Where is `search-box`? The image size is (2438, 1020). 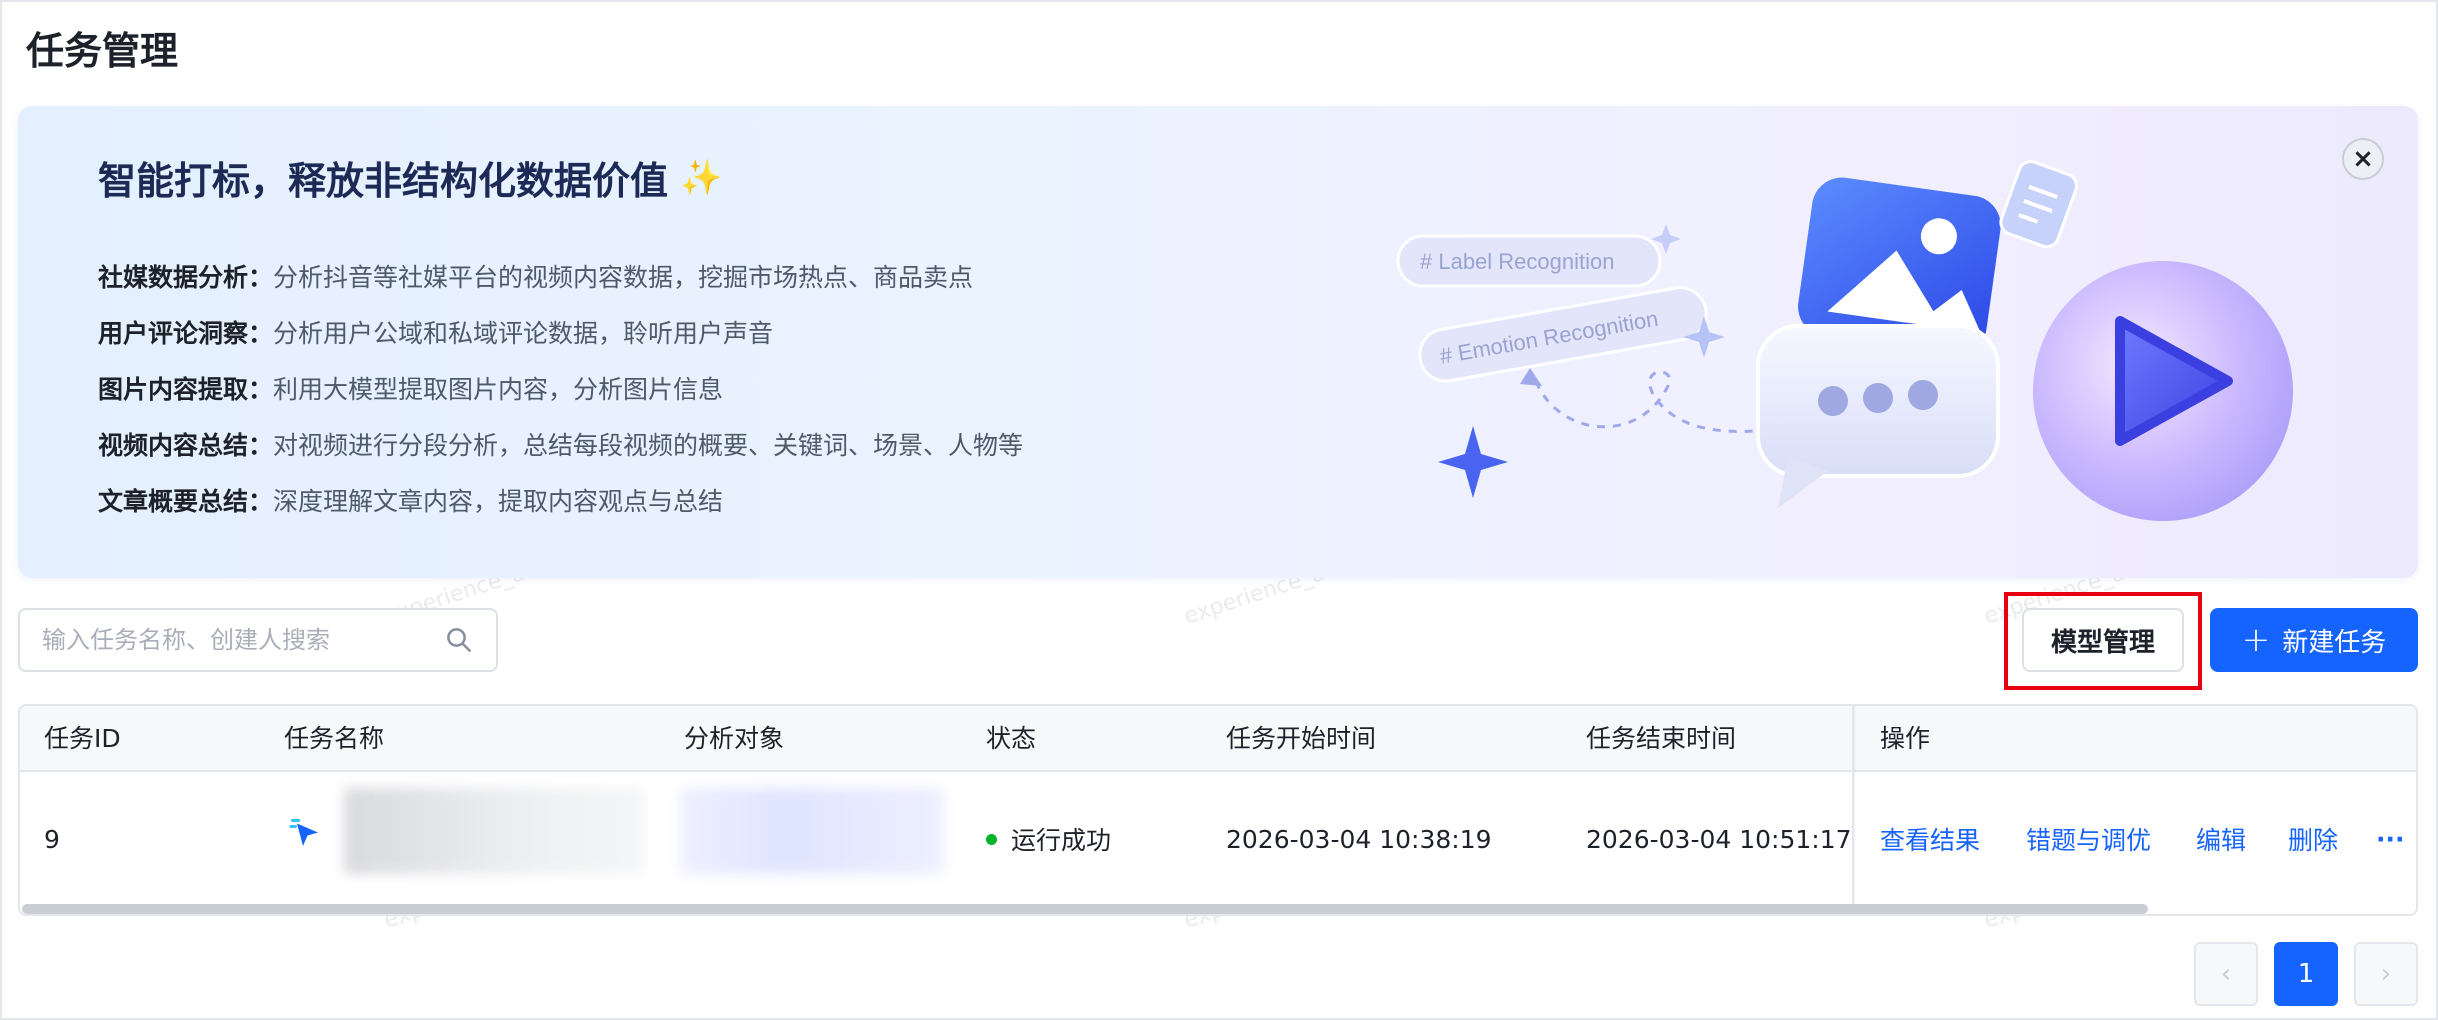 search-box is located at coordinates (258, 640).